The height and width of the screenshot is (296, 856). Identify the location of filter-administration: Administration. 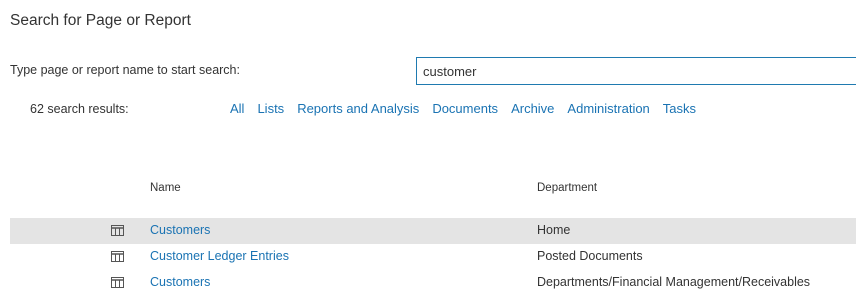
(608, 108).